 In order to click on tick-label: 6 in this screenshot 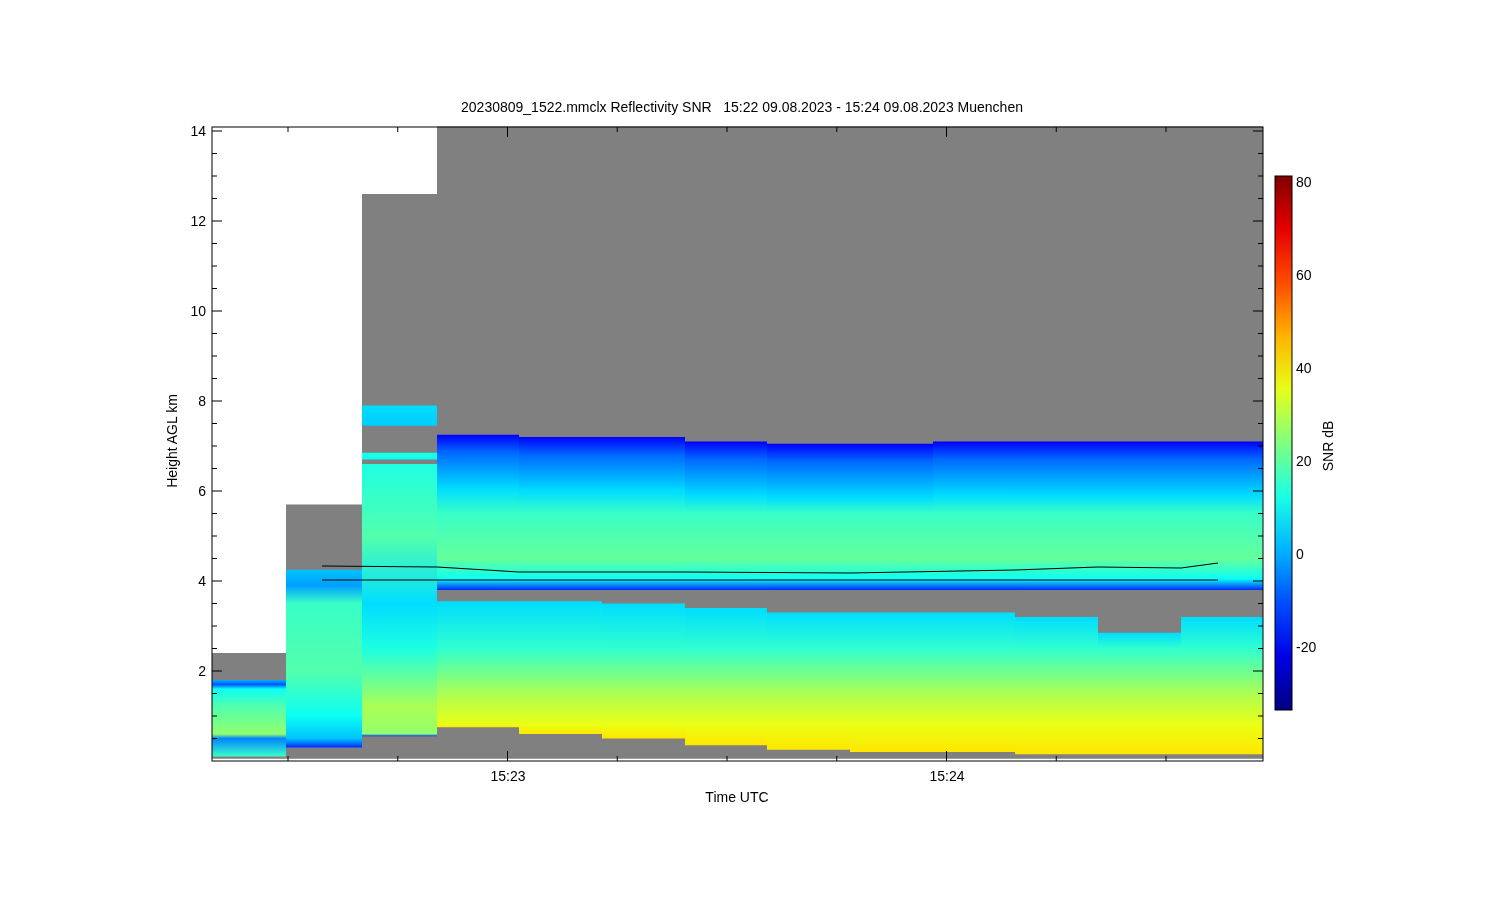, I will do `click(202, 491)`.